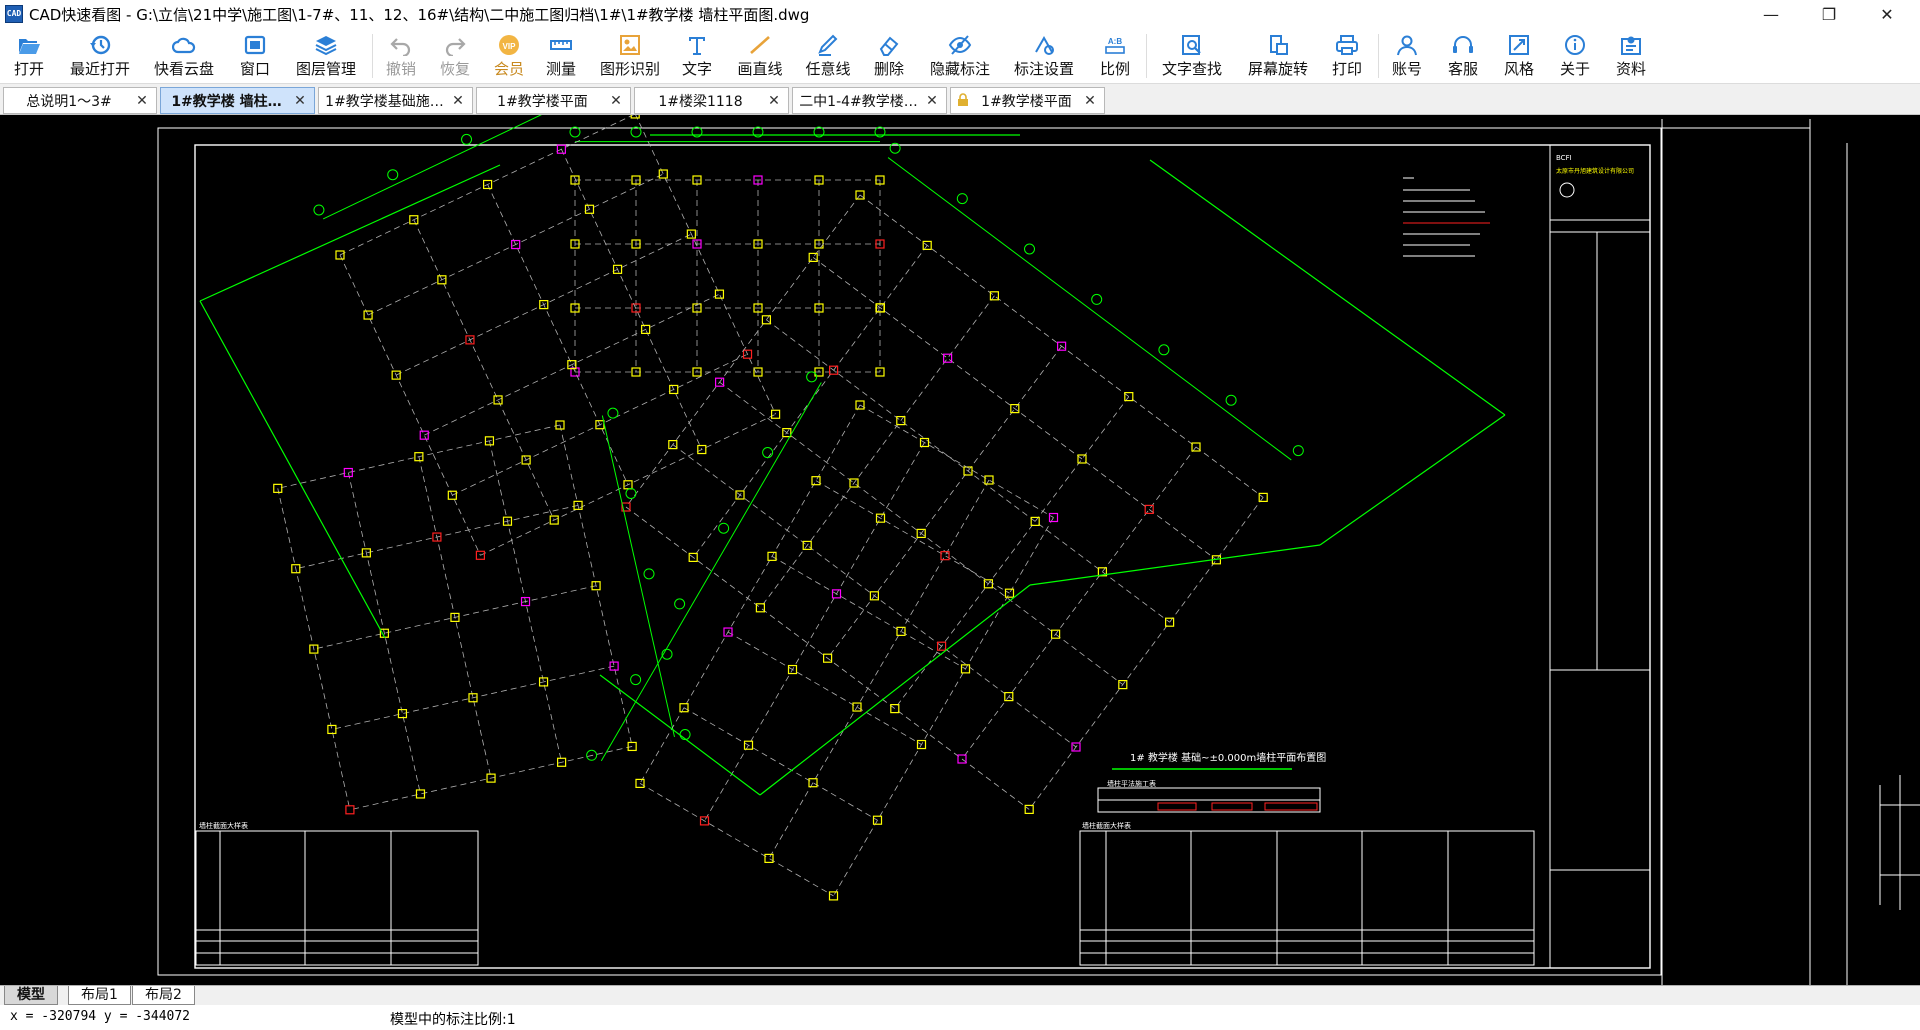  What do you see at coordinates (455, 47) in the screenshot?
I see `redo-icon` at bounding box center [455, 47].